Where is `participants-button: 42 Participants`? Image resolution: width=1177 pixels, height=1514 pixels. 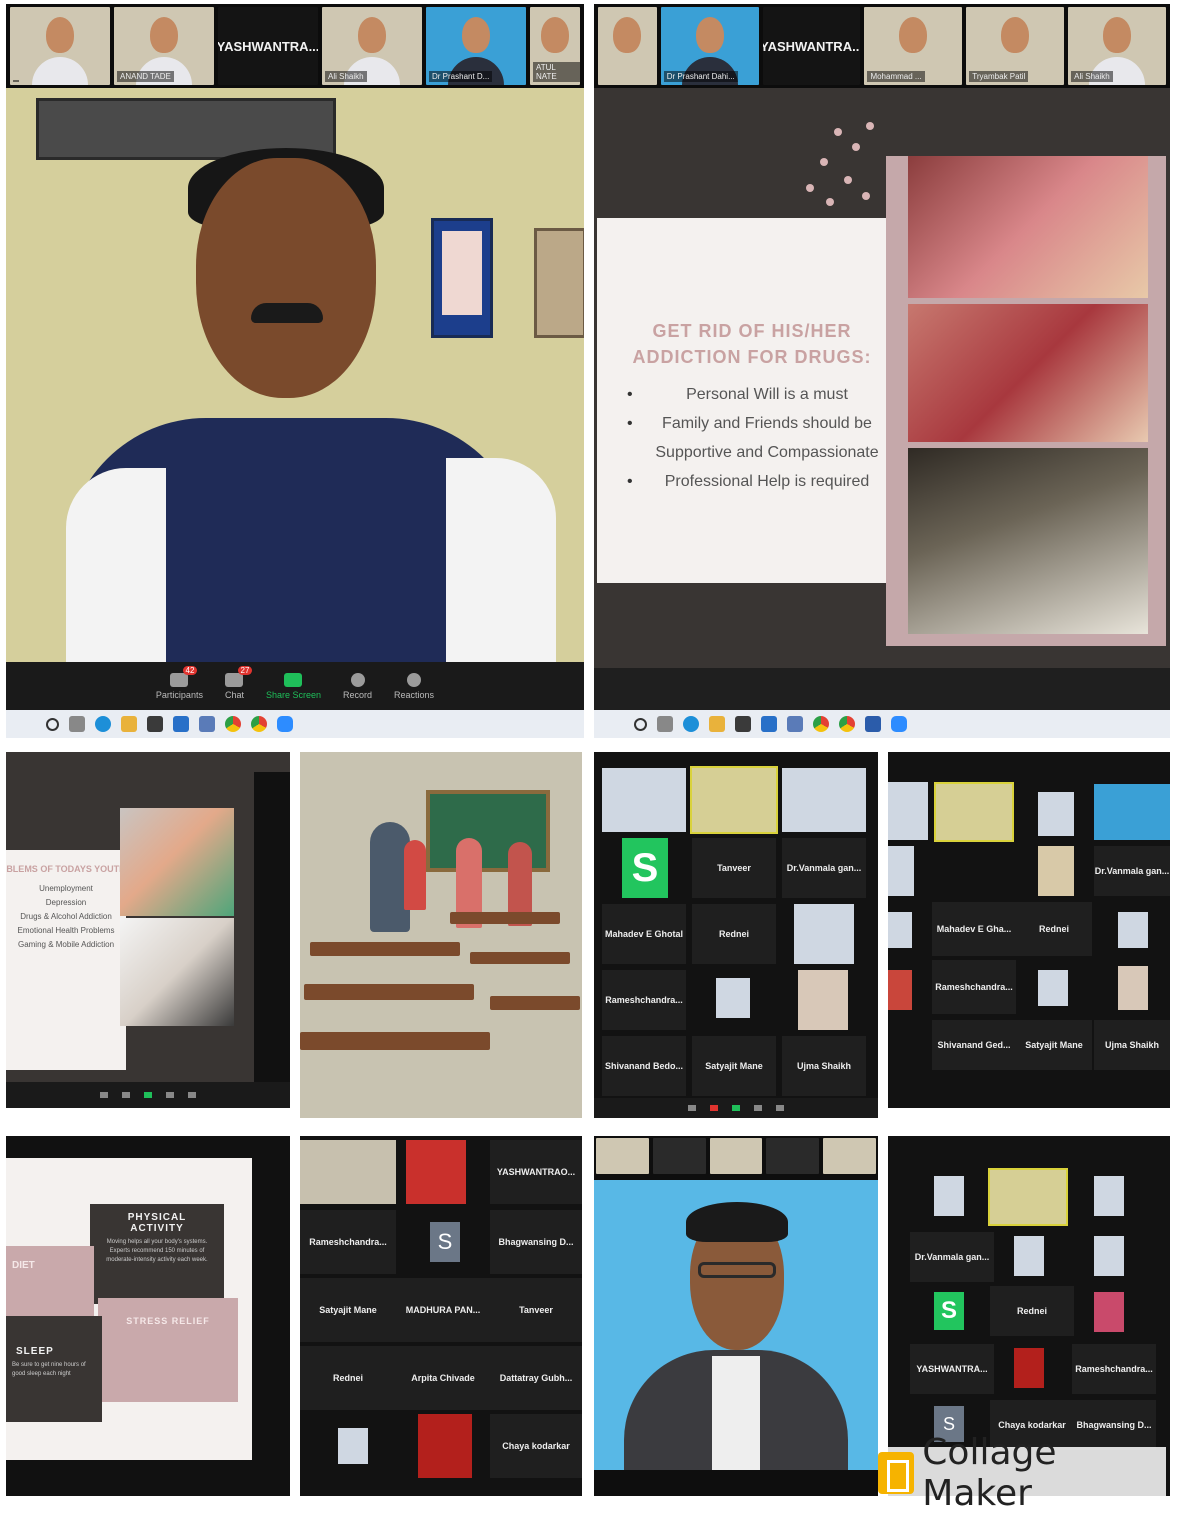
participants-button: 42 Participants is located at coordinates (179, 682).